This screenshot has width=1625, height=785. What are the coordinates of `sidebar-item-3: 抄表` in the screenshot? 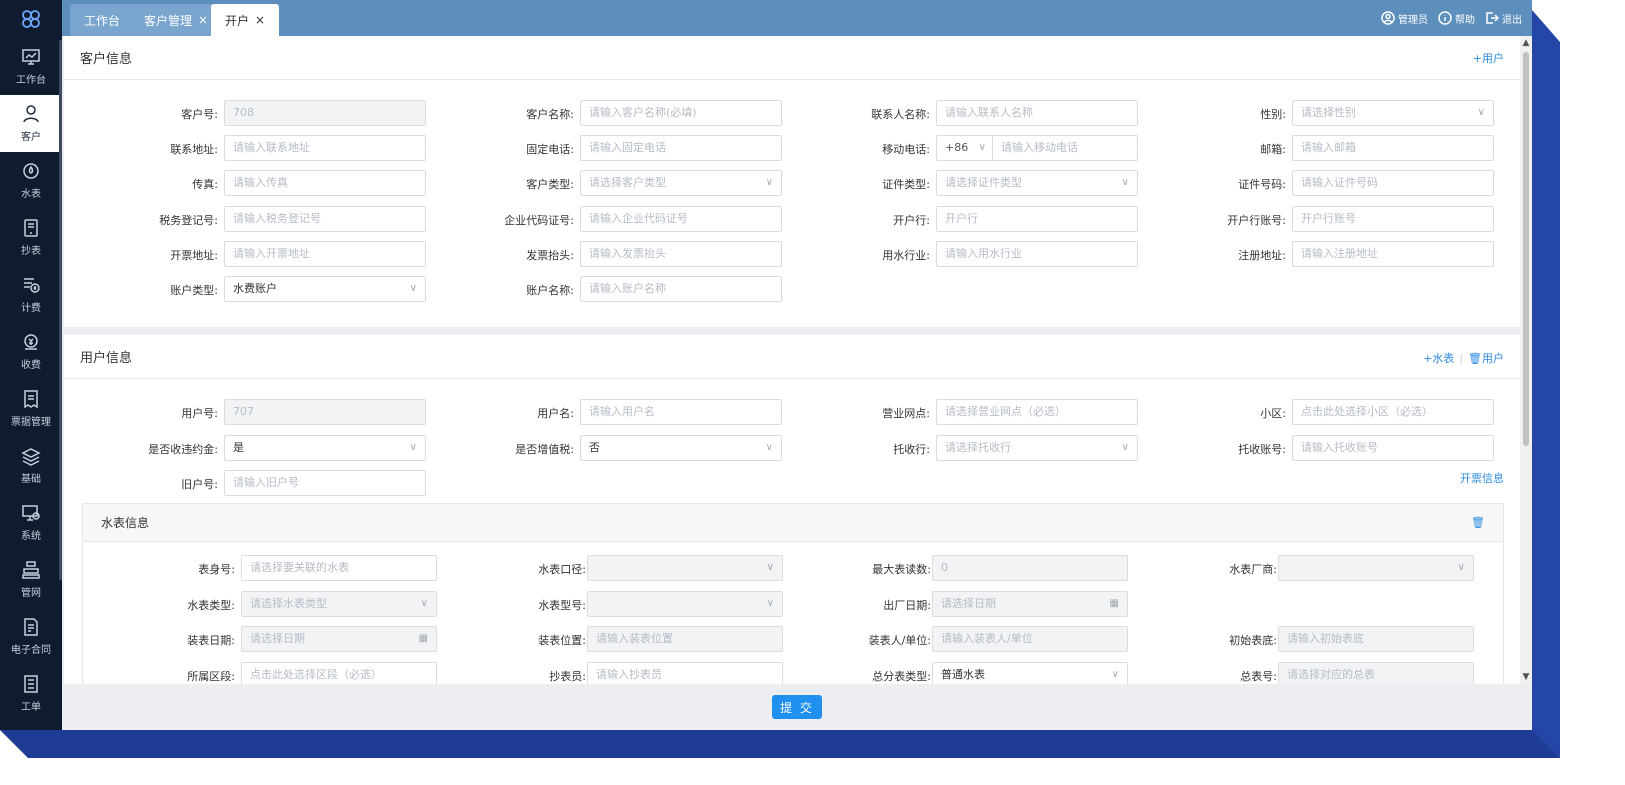 It's located at (31, 237).